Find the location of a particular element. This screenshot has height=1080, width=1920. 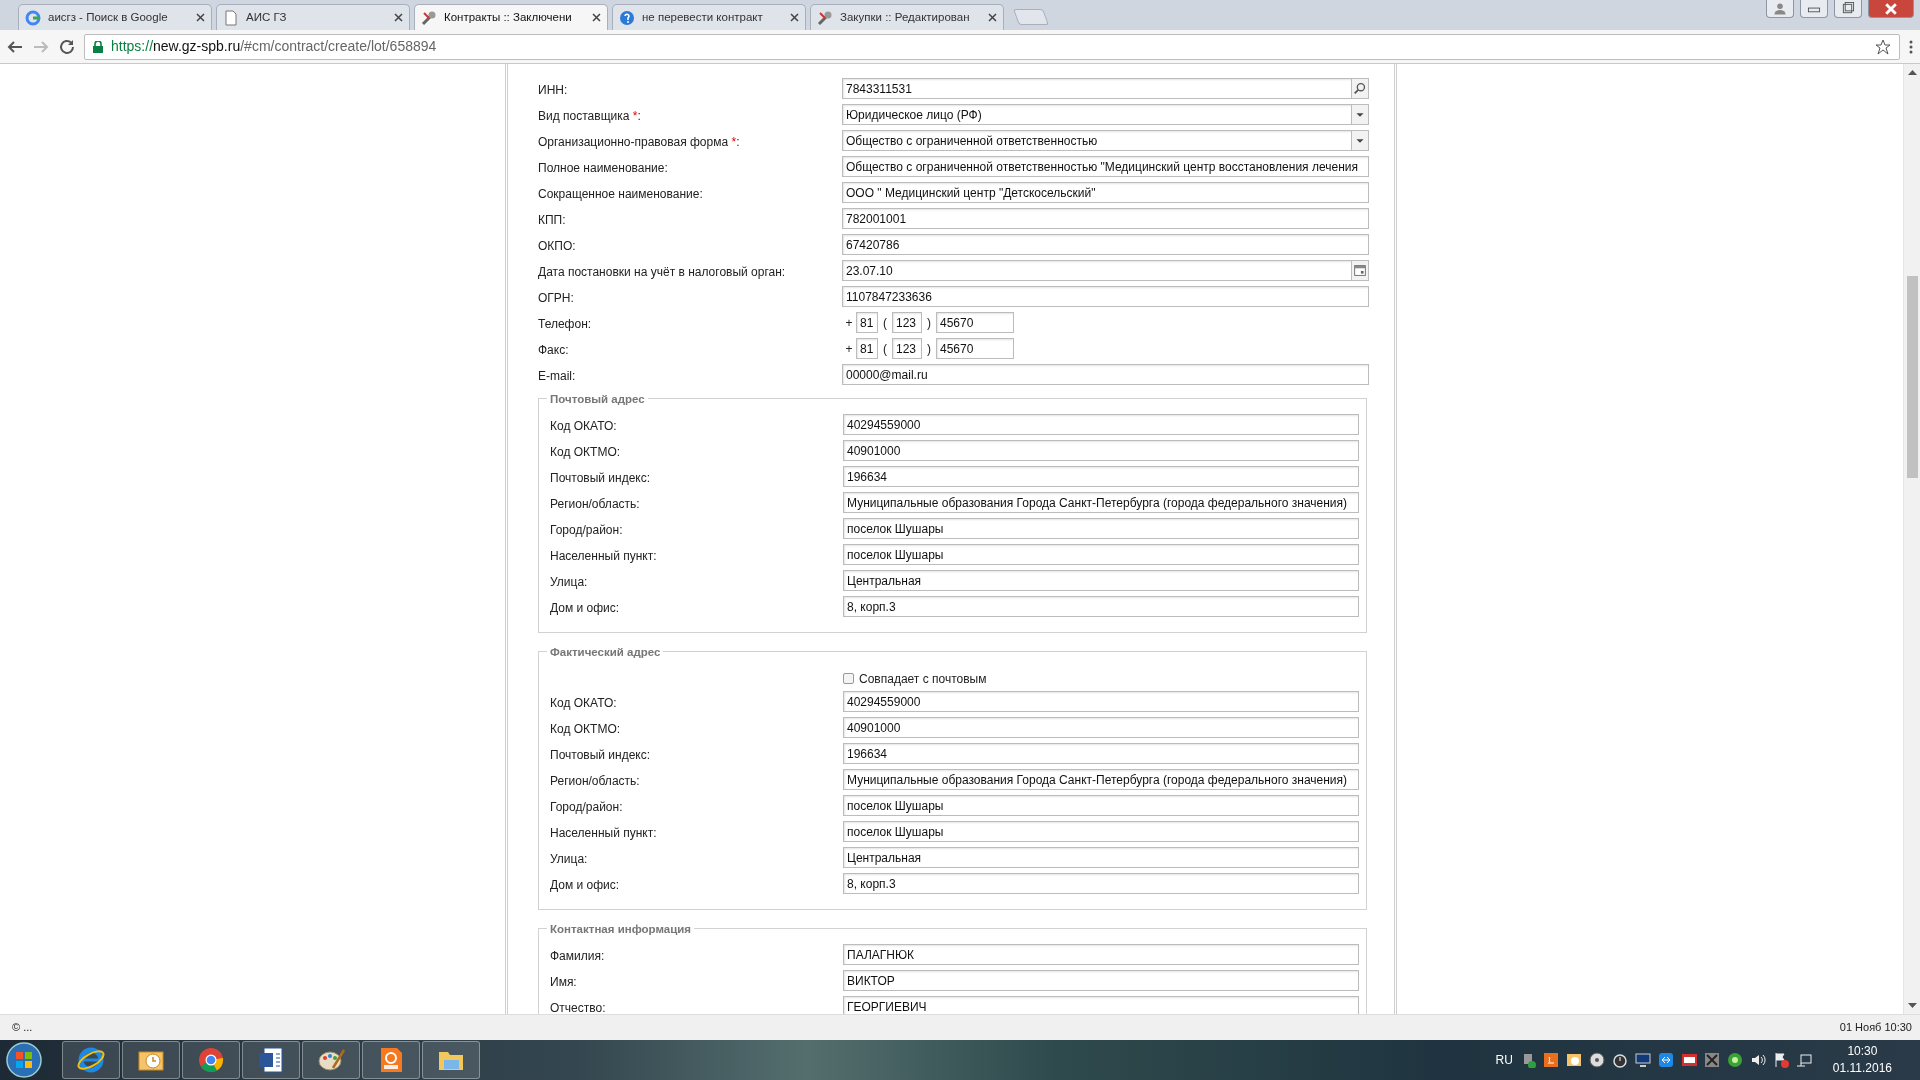

input-field: ООО " Медицинский центр "Детскосельский" is located at coordinates (1105, 192).